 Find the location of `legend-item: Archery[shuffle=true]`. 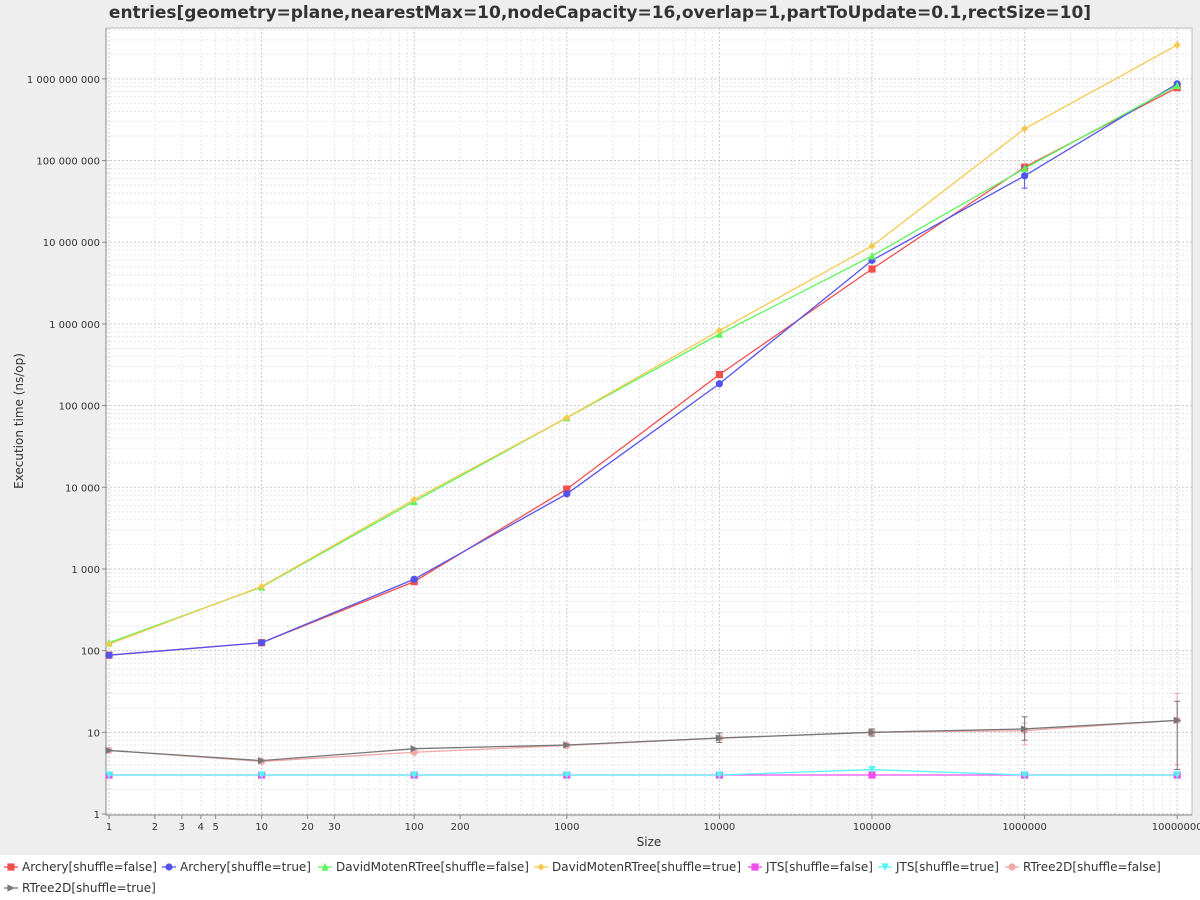

legend-item: Archery[shuffle=true] is located at coordinates (236, 867).